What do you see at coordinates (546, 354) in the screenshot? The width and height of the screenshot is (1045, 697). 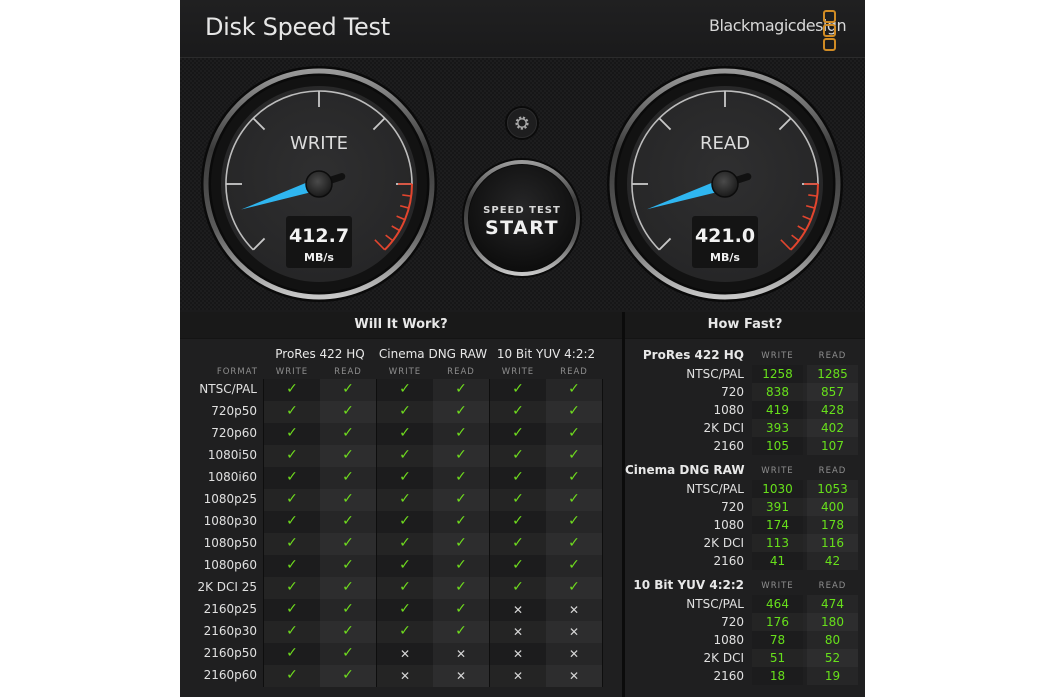 I see `will-codec-header: 10 Bit YUV 4:2:2` at bounding box center [546, 354].